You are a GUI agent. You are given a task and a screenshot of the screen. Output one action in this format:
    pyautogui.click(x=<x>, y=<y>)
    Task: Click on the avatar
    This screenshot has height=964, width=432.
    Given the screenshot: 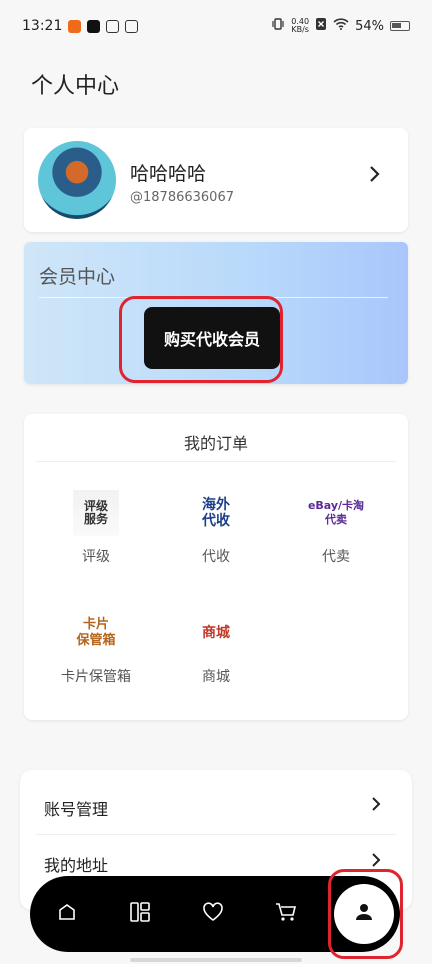 What is the action you would take?
    pyautogui.click(x=77, y=180)
    